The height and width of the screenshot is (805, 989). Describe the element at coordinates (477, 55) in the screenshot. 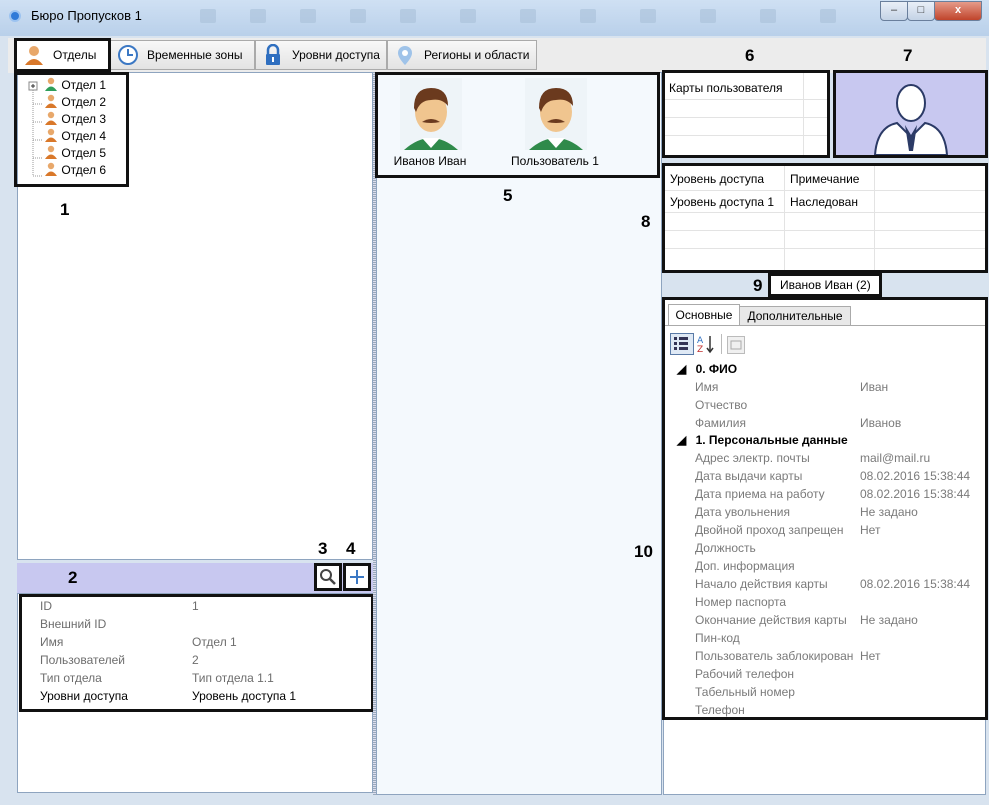

I see `tab-label: Регионы и области` at that location.